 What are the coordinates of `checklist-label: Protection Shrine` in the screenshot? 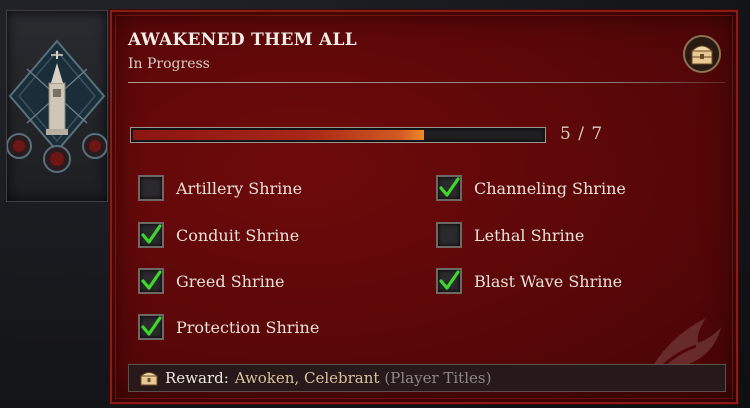 It's located at (248, 327).